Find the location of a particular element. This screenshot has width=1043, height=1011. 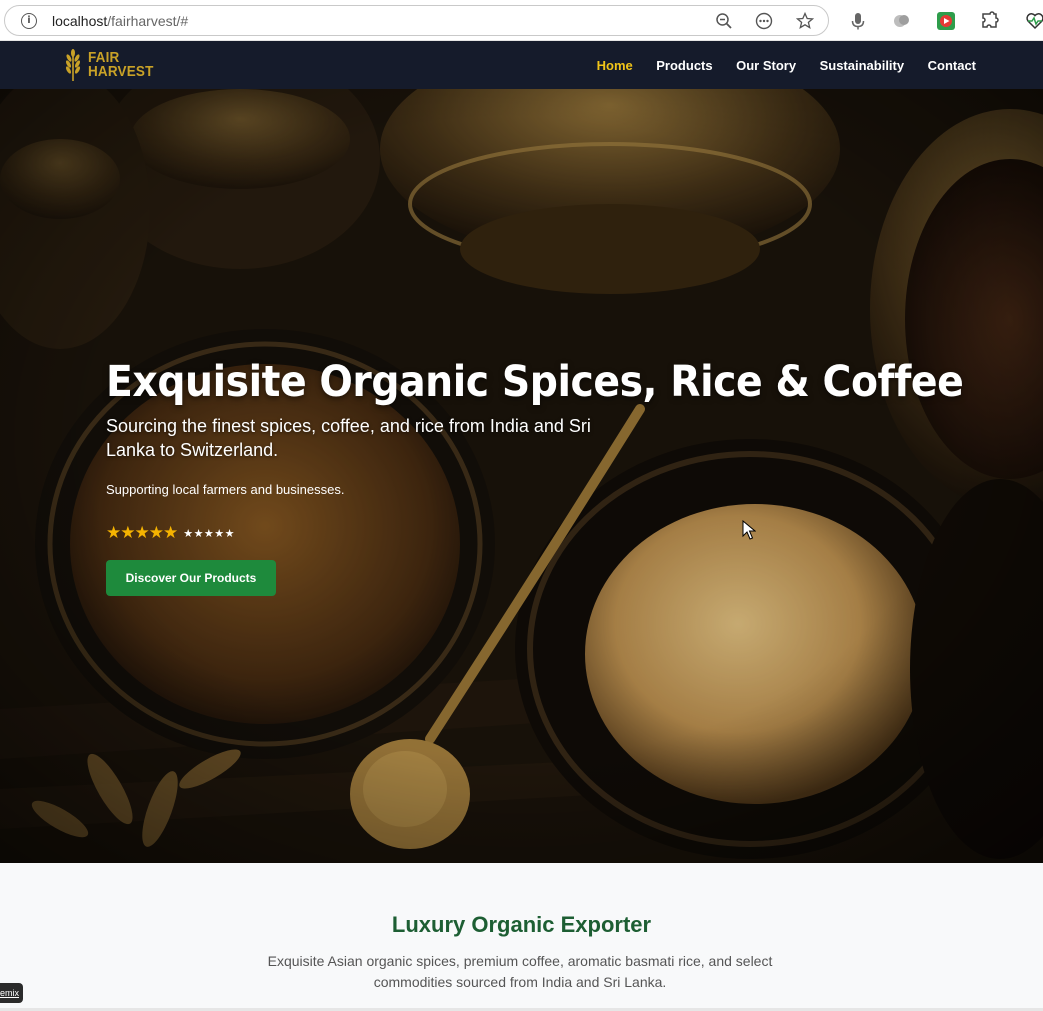

microphone-icon is located at coordinates (858, 21).